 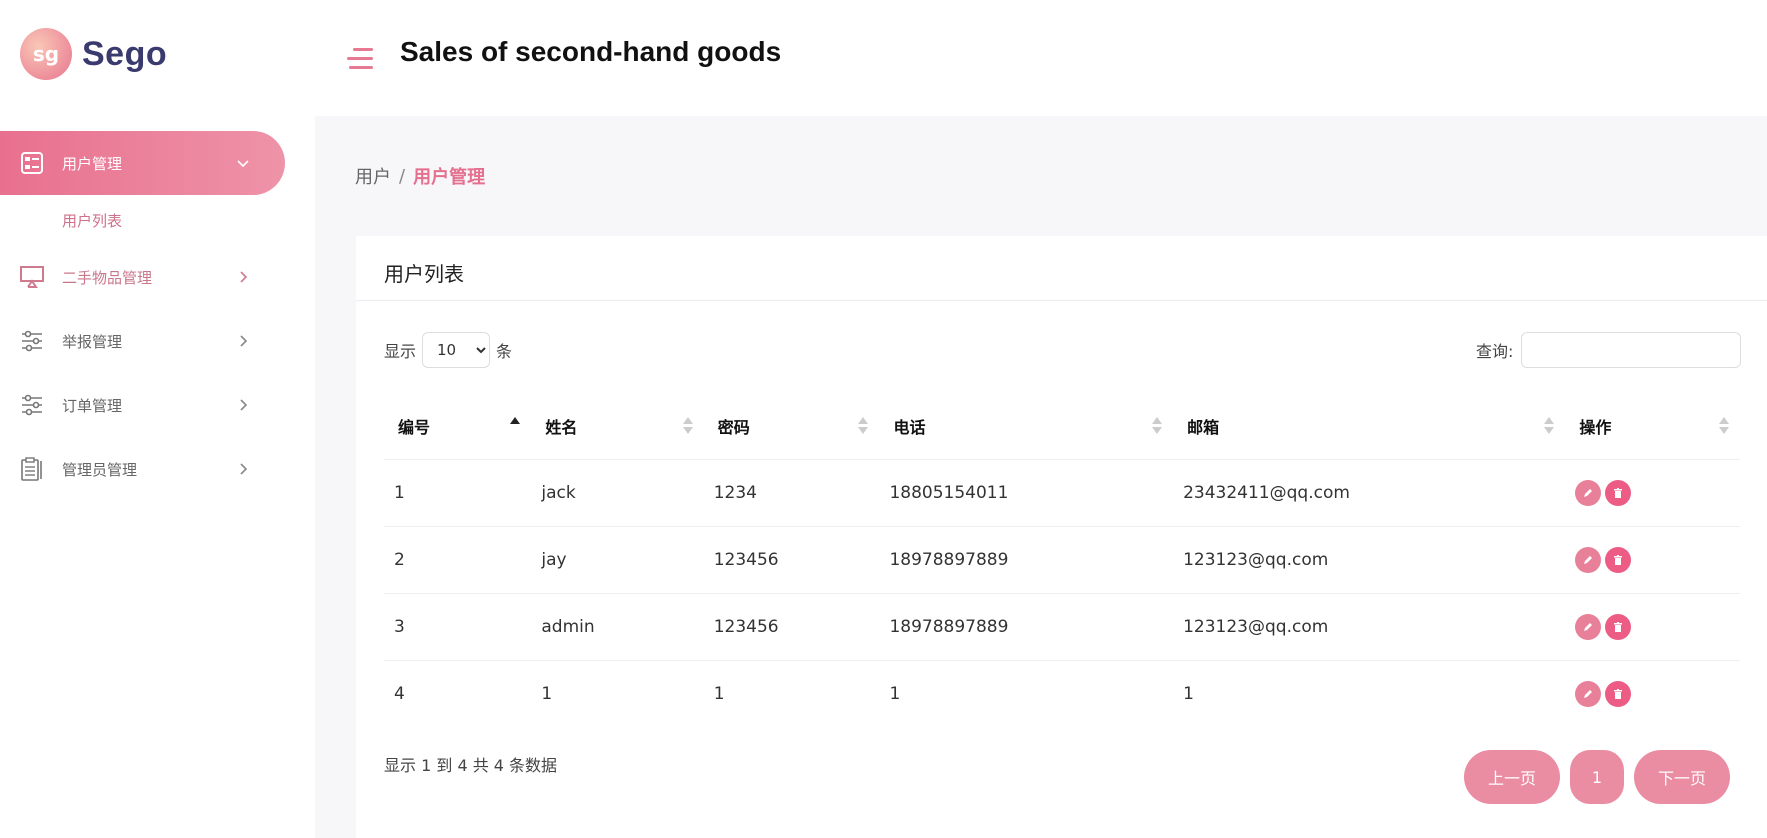 I want to click on hamburger-menu-icon, so click(x=361, y=60).